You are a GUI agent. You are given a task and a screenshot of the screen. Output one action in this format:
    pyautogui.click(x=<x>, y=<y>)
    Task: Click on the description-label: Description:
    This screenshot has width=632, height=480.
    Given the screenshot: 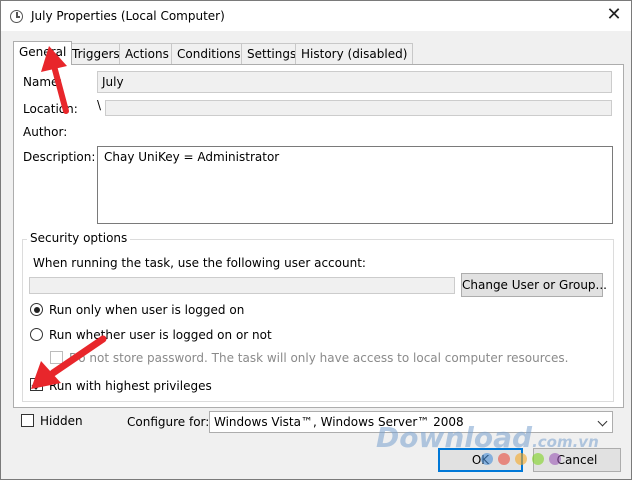 What is the action you would take?
    pyautogui.click(x=59, y=157)
    